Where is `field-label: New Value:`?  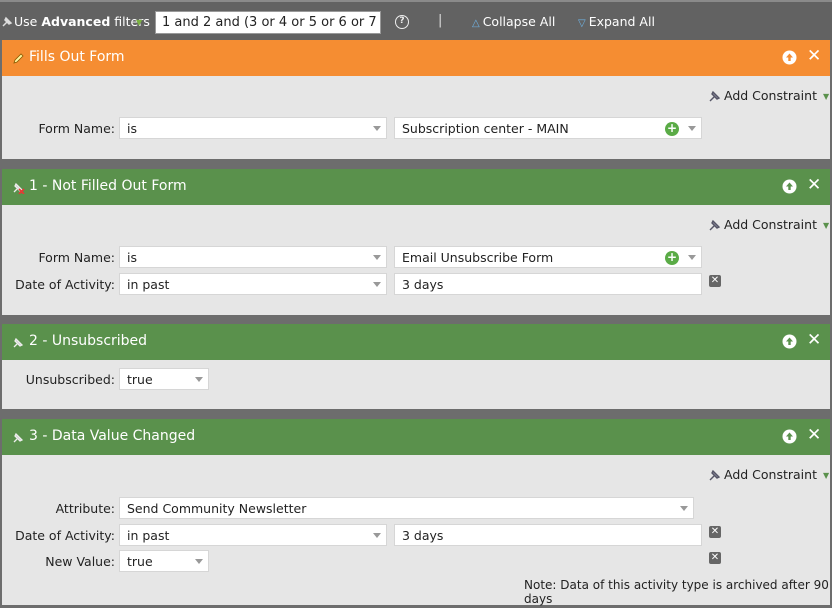
field-label: New Value: is located at coordinates (80, 561).